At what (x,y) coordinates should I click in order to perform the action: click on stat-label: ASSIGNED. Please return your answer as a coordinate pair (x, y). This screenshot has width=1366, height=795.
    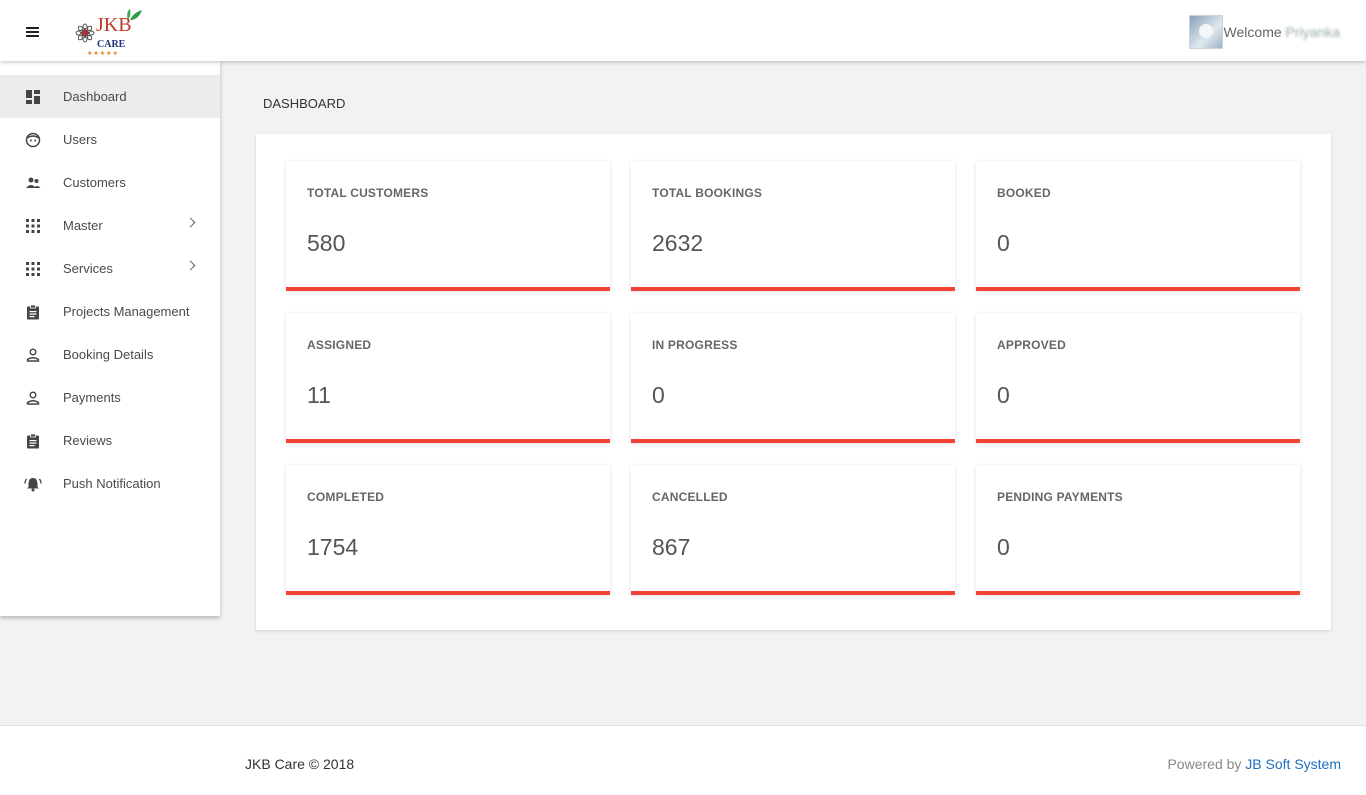
    Looking at the image, I should click on (339, 345).